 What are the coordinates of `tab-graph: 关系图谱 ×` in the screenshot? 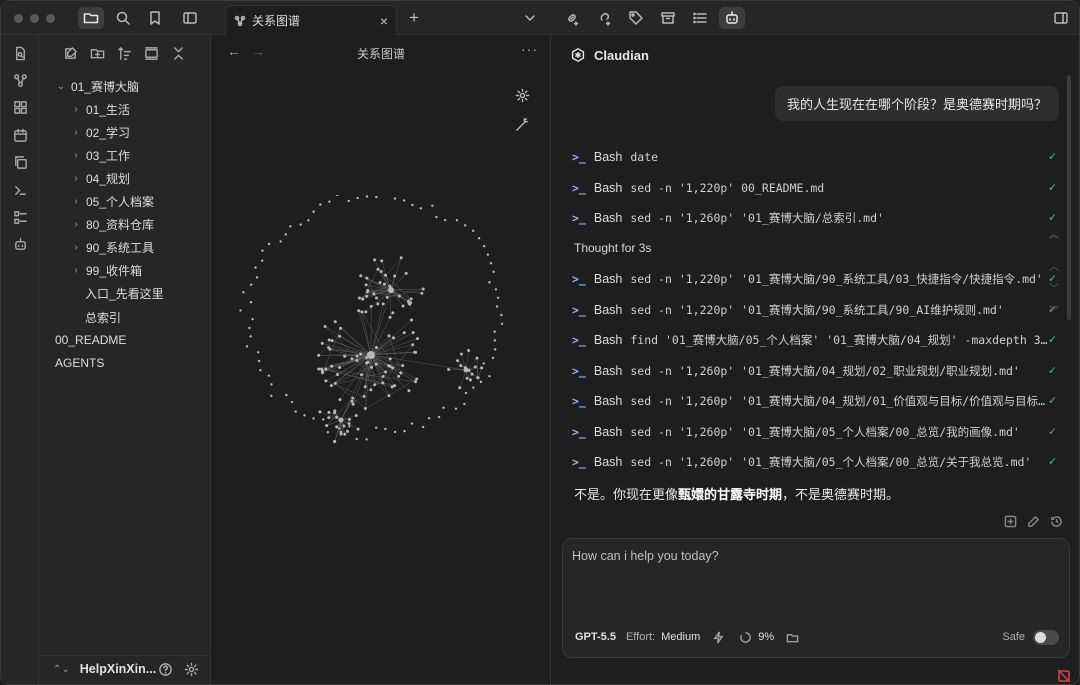 It's located at (311, 20).